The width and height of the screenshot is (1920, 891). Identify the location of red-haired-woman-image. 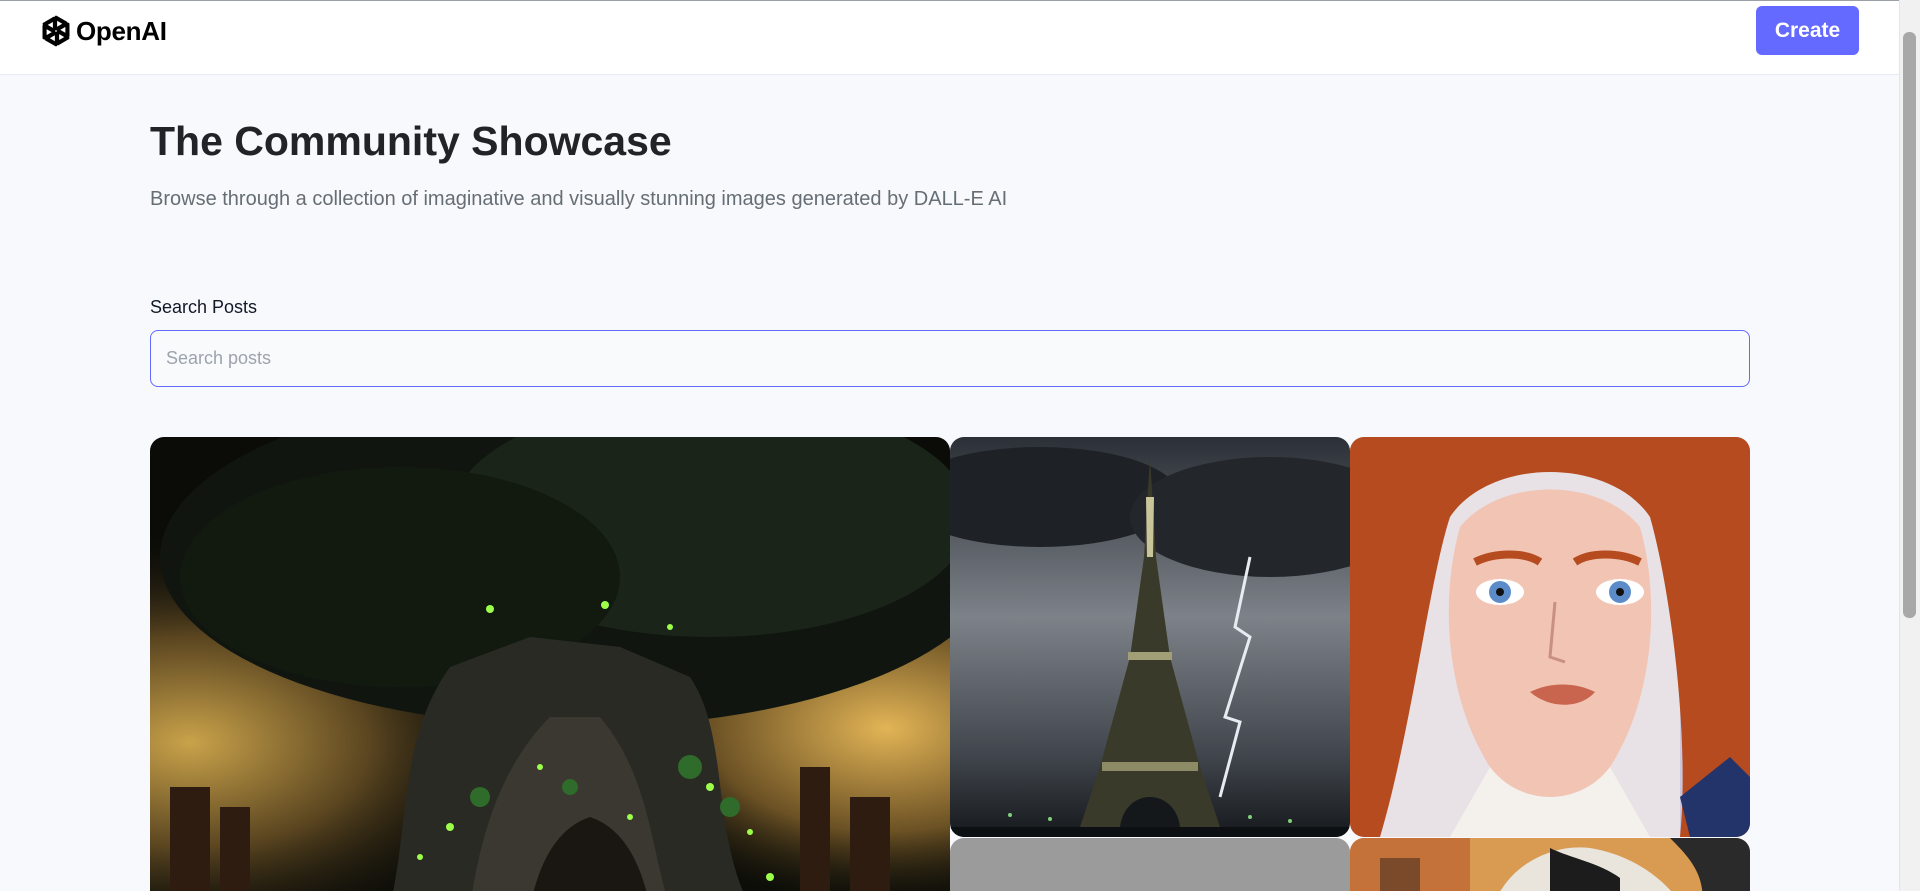
(1550, 637).